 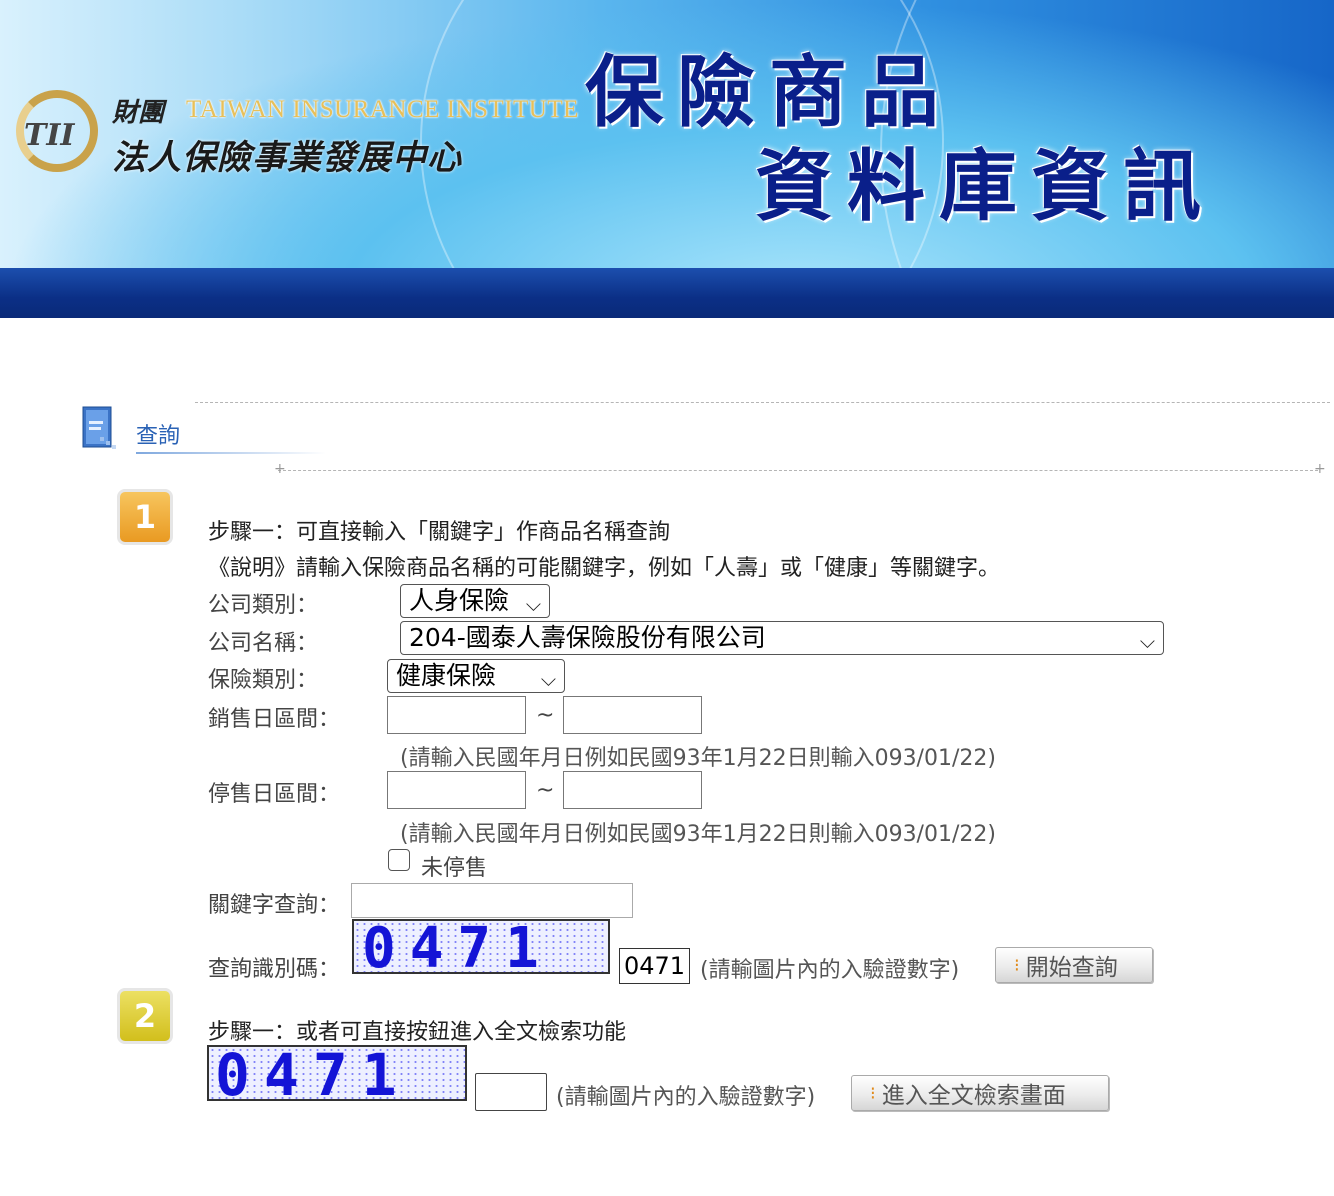 I want to click on sale-date-hint: (請輸入民國年月日例如民國93年1月22日則輸入093/01/22), so click(x=698, y=758).